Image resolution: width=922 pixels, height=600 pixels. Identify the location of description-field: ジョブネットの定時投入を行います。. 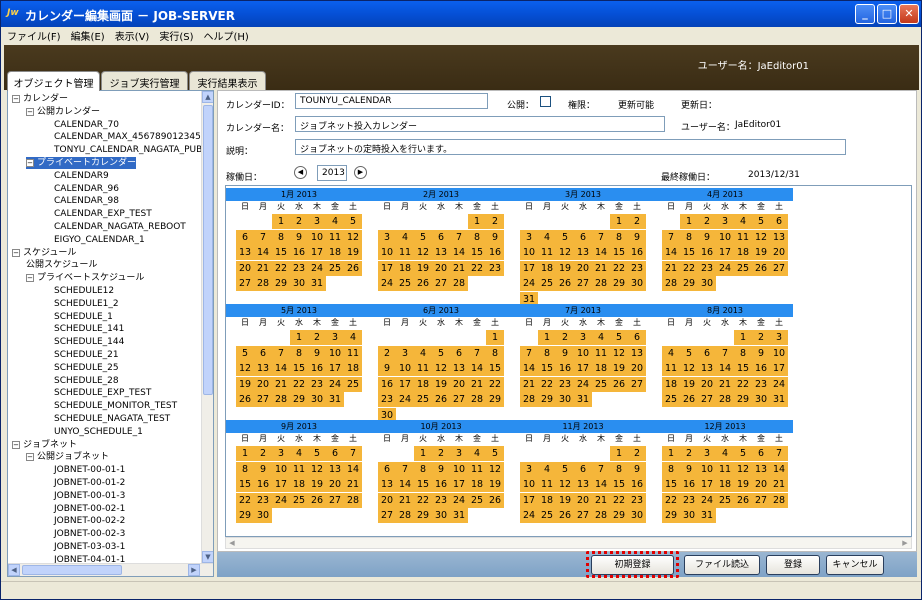
(570, 147).